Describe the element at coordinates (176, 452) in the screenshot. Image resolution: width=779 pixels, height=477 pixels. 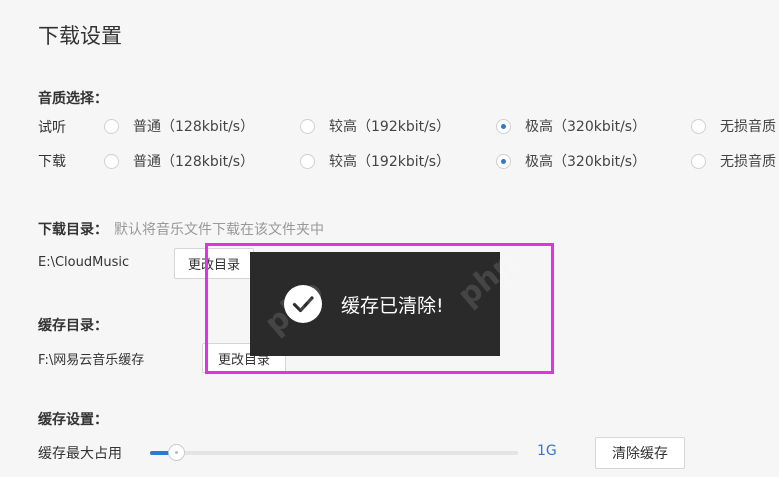
I see `cache-size-slider-handle` at that location.